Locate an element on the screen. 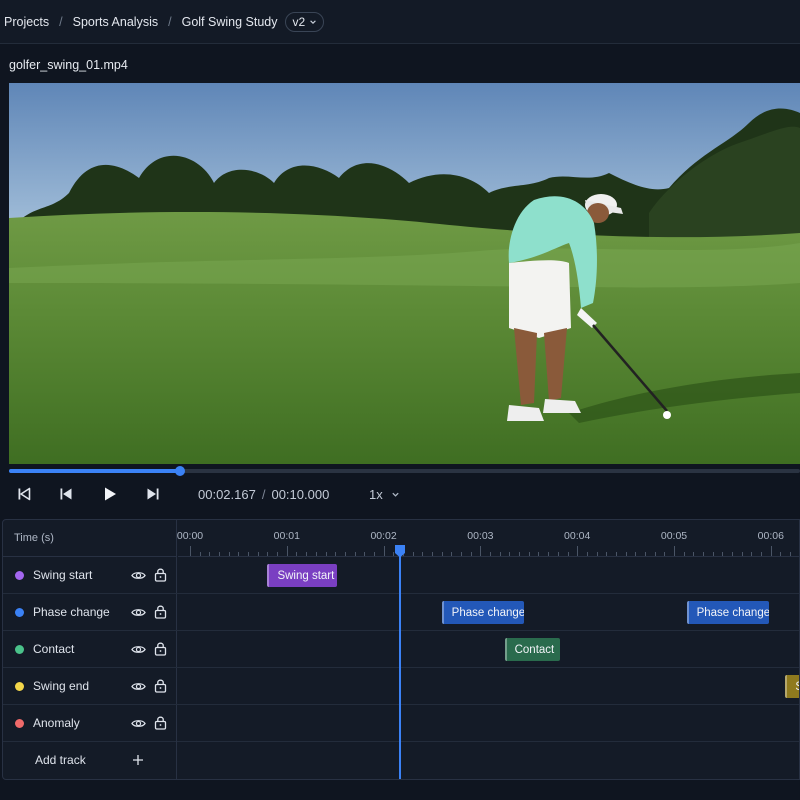  step-forward-button is located at coordinates (153, 494).